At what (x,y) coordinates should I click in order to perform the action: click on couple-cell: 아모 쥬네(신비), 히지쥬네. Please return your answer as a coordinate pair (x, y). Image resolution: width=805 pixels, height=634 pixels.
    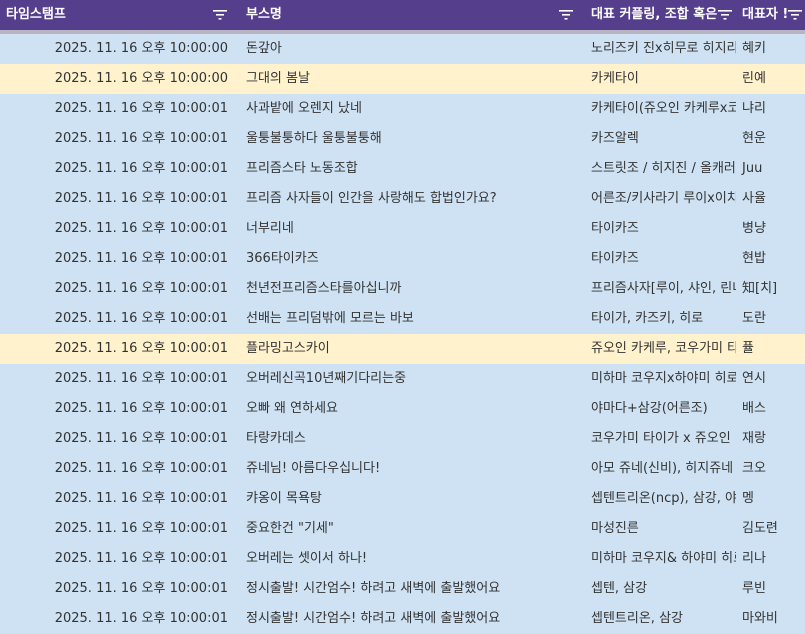
    Looking at the image, I should click on (660, 469).